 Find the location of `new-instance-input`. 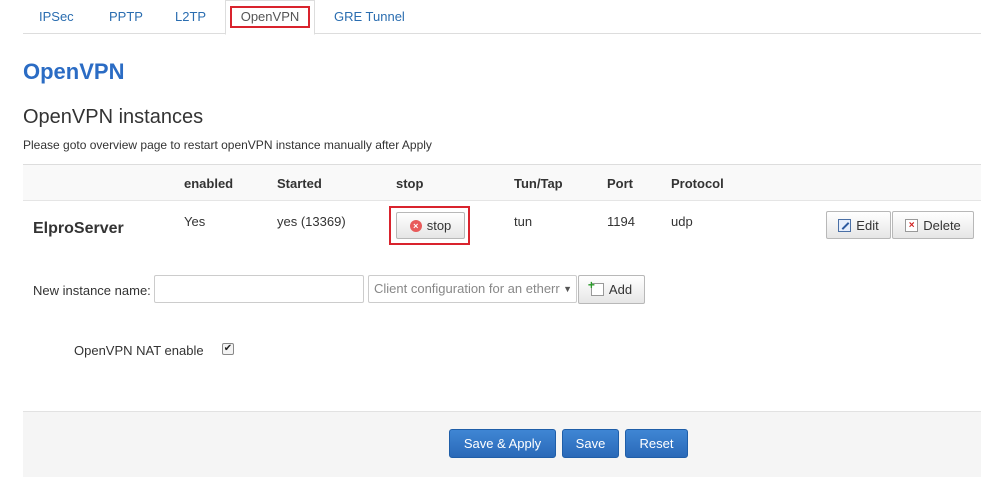

new-instance-input is located at coordinates (259, 289).